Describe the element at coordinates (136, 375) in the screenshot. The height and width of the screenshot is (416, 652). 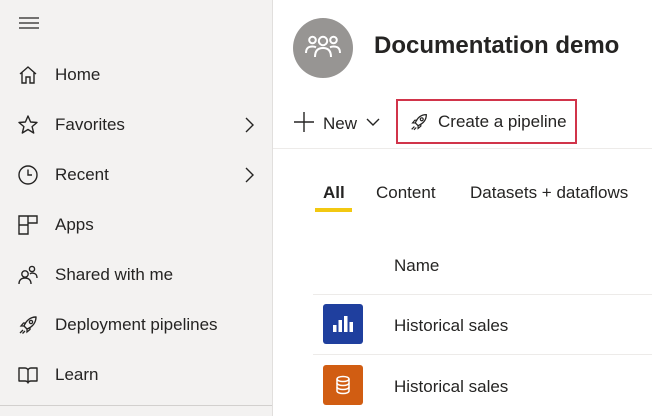
I see `sidebar-item-learn: Learn` at that location.